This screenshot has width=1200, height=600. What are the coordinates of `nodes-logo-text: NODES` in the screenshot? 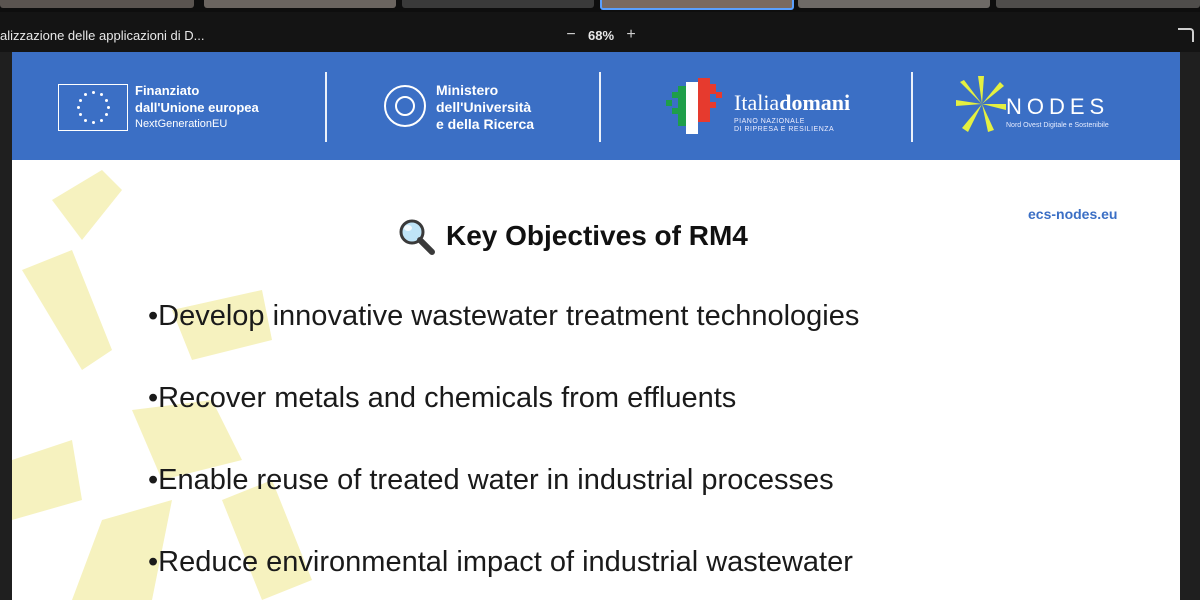 It's located at (1058, 106).